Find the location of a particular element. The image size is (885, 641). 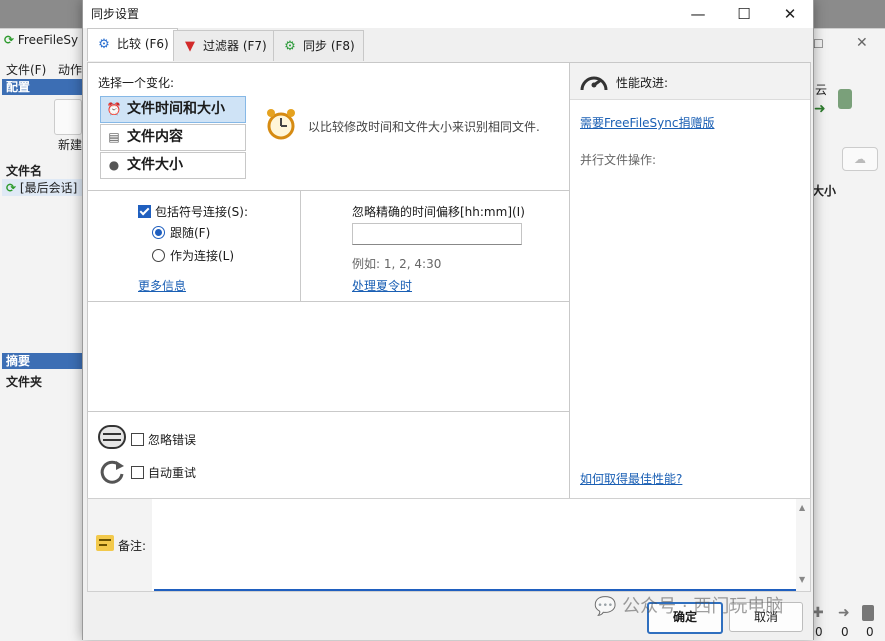

app-title-text: FreeFileSy is located at coordinates (48, 40).